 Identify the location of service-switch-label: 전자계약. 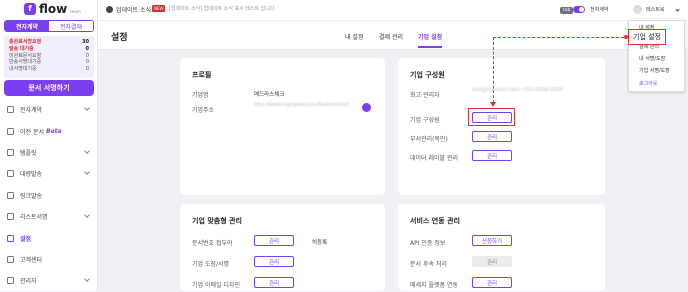
(599, 10).